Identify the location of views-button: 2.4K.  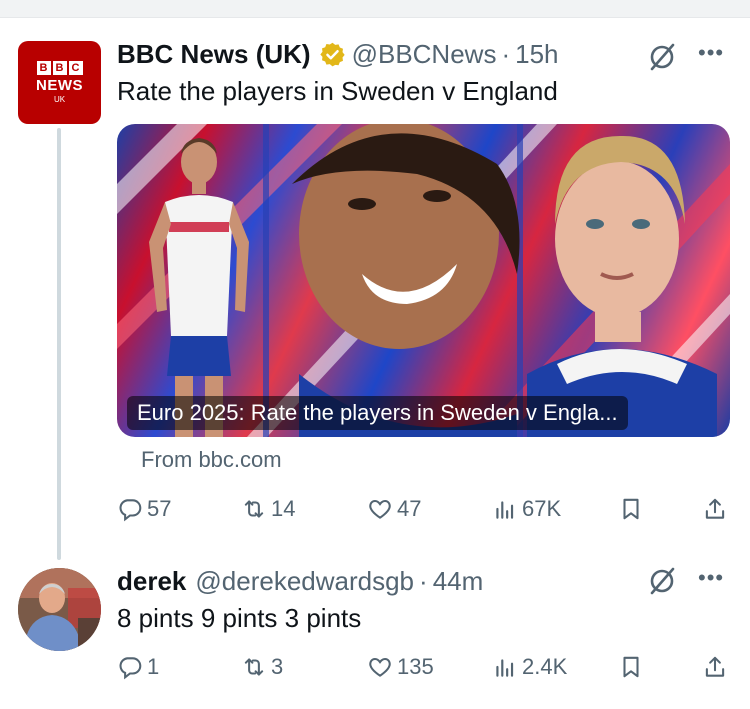
(529, 667).